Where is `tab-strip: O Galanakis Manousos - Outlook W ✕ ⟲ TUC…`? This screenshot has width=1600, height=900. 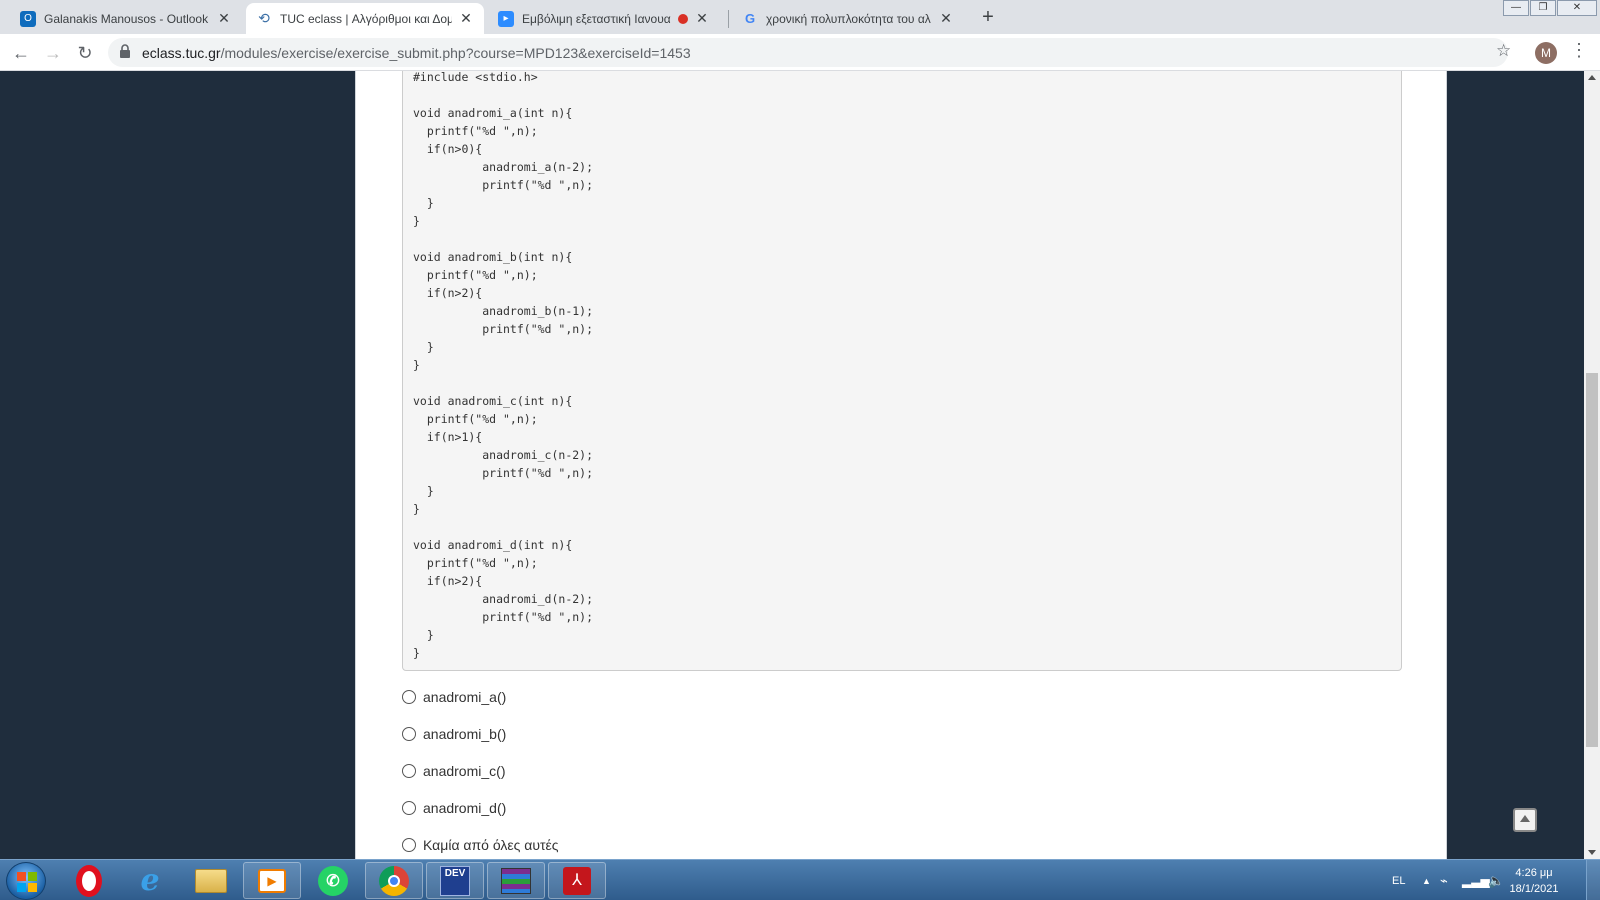 tab-strip: O Galanakis Manousos - Outlook W ✕ ⟲ TUC… is located at coordinates (800, 17).